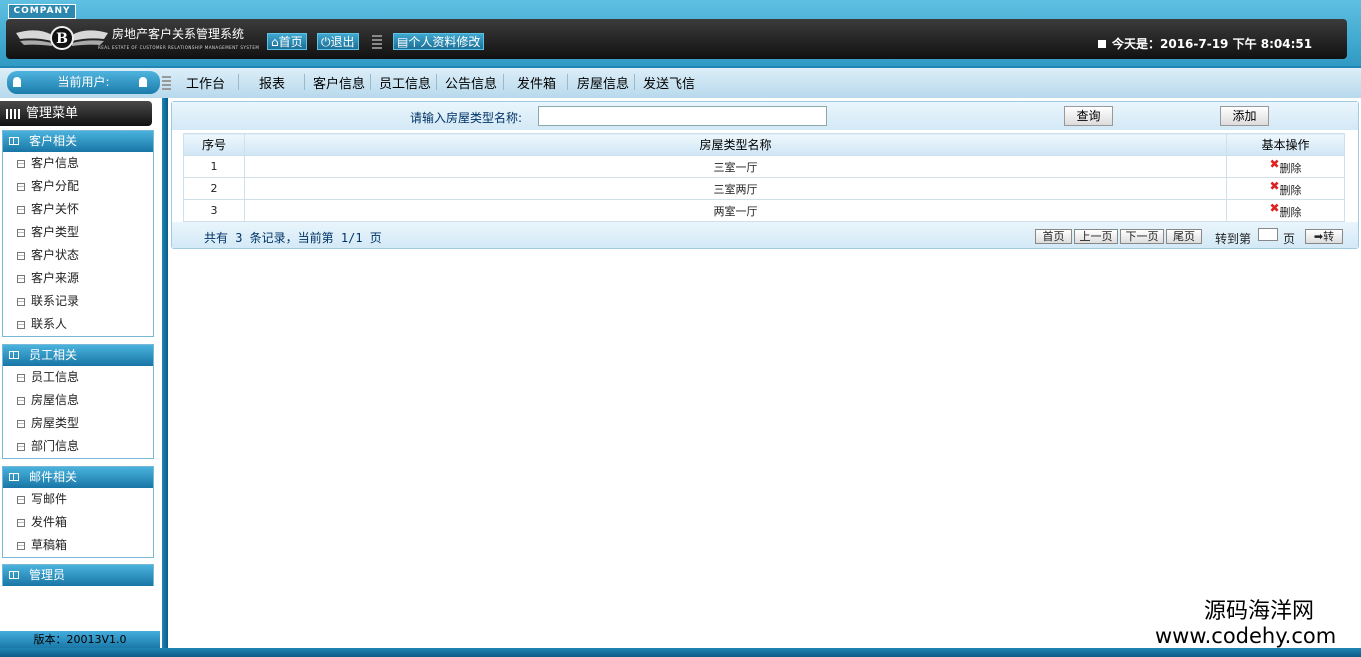  What do you see at coordinates (52, 113) in the screenshot?
I see `sidebar-title-label: 管理菜单` at bounding box center [52, 113].